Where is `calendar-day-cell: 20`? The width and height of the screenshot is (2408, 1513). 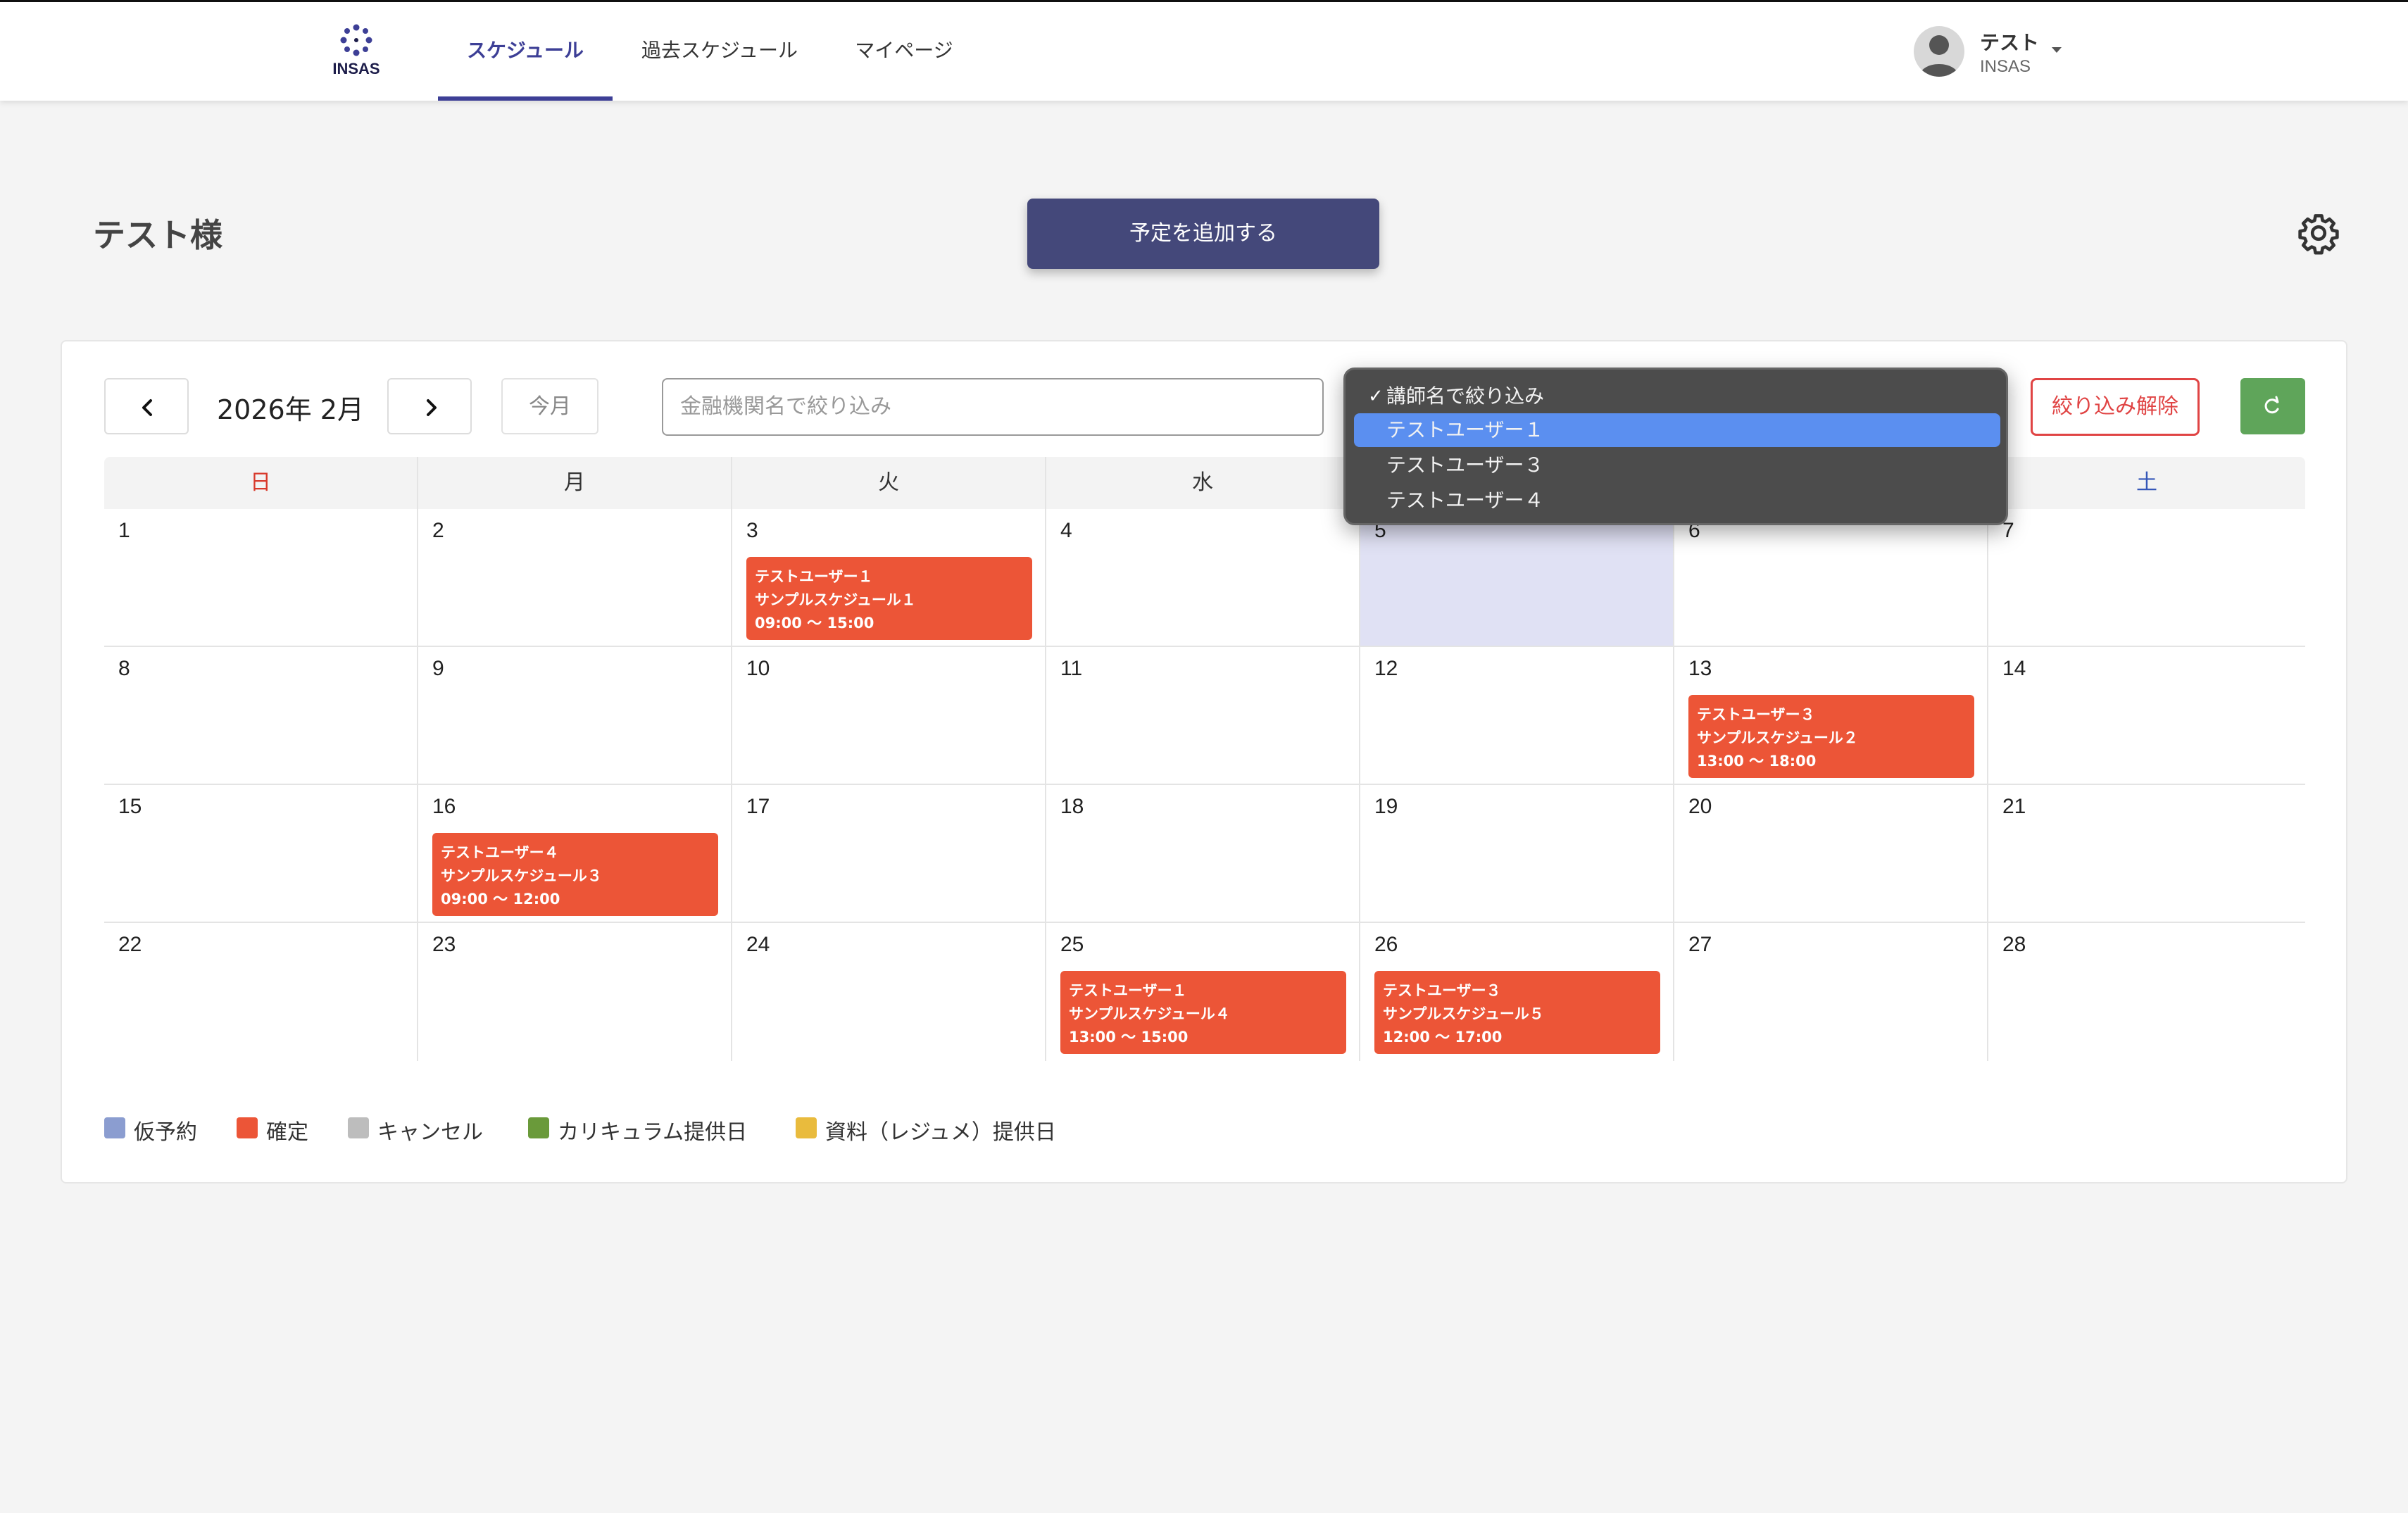 calendar-day-cell: 20 is located at coordinates (1831, 854).